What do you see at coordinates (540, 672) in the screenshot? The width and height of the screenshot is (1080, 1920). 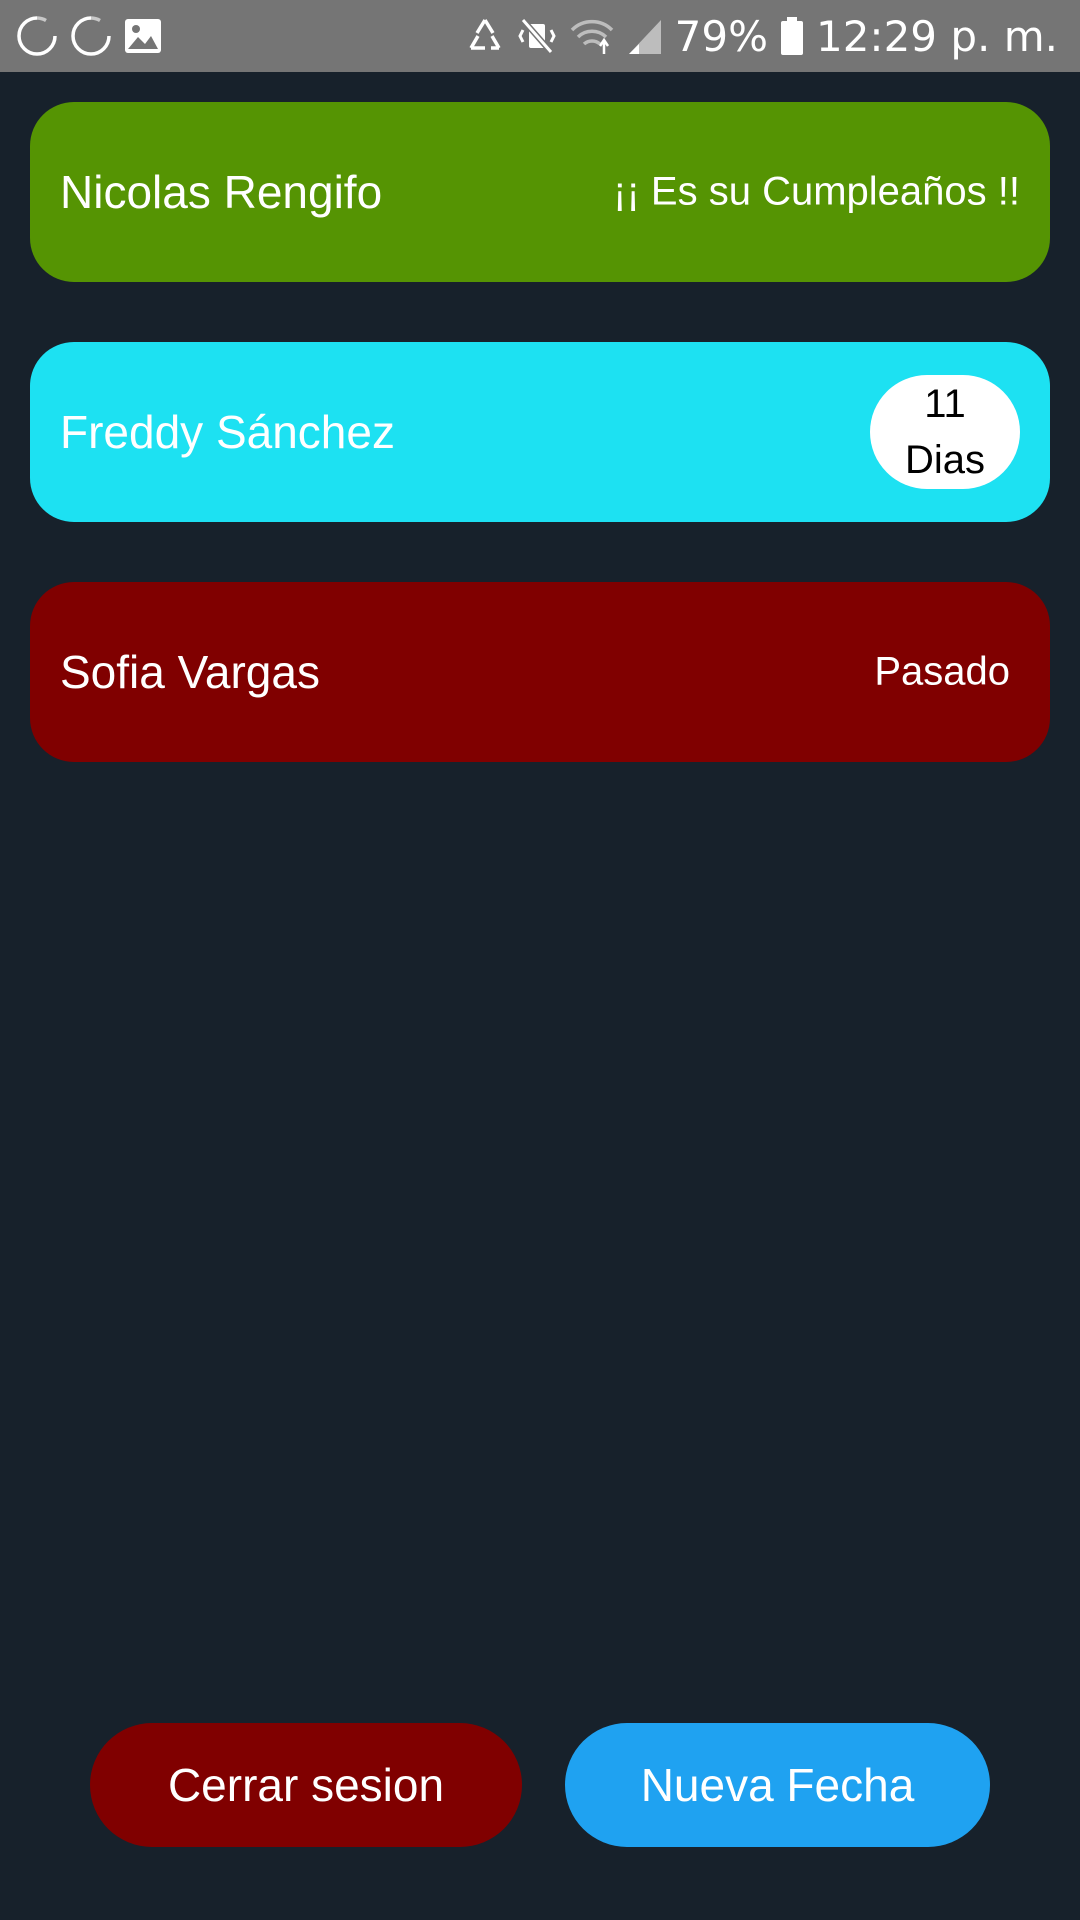 I see `birthday-card-sofia: Sofia Vargas Pasado` at bounding box center [540, 672].